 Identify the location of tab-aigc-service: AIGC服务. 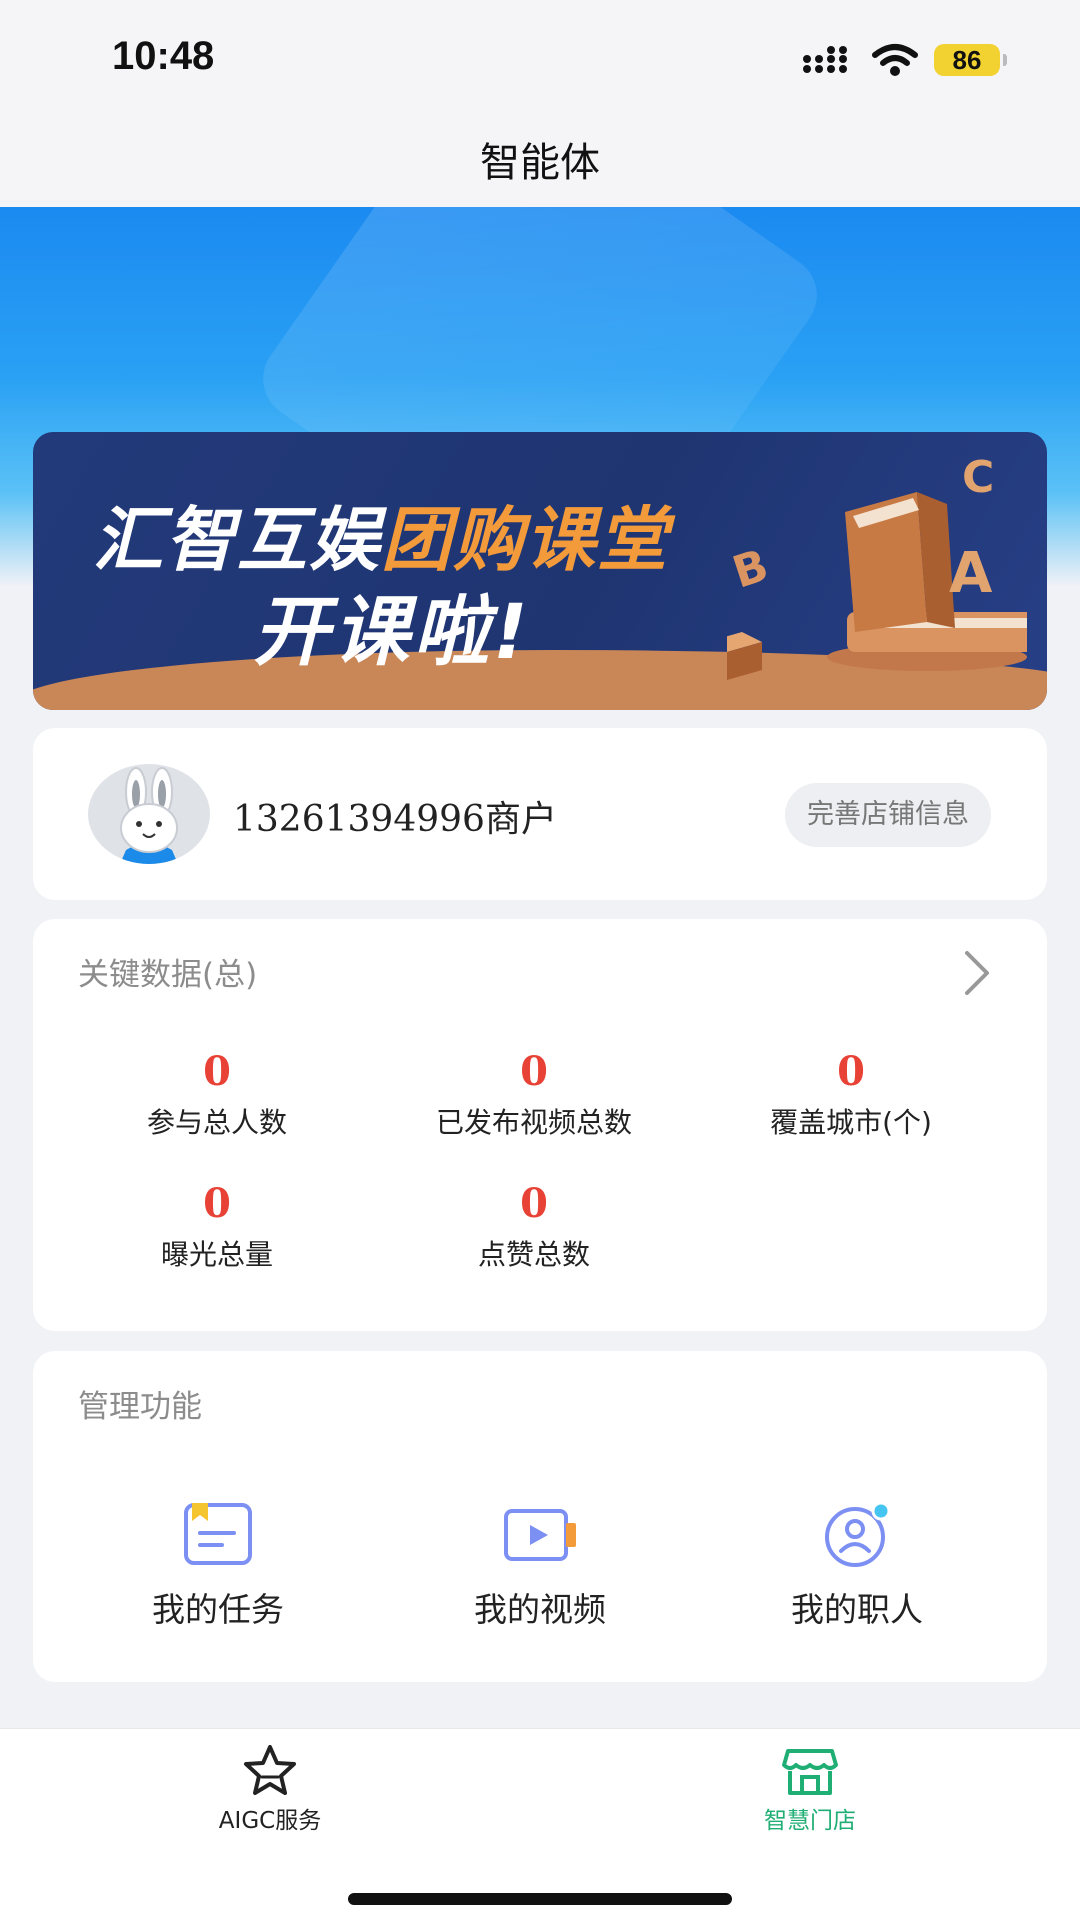
(270, 1789).